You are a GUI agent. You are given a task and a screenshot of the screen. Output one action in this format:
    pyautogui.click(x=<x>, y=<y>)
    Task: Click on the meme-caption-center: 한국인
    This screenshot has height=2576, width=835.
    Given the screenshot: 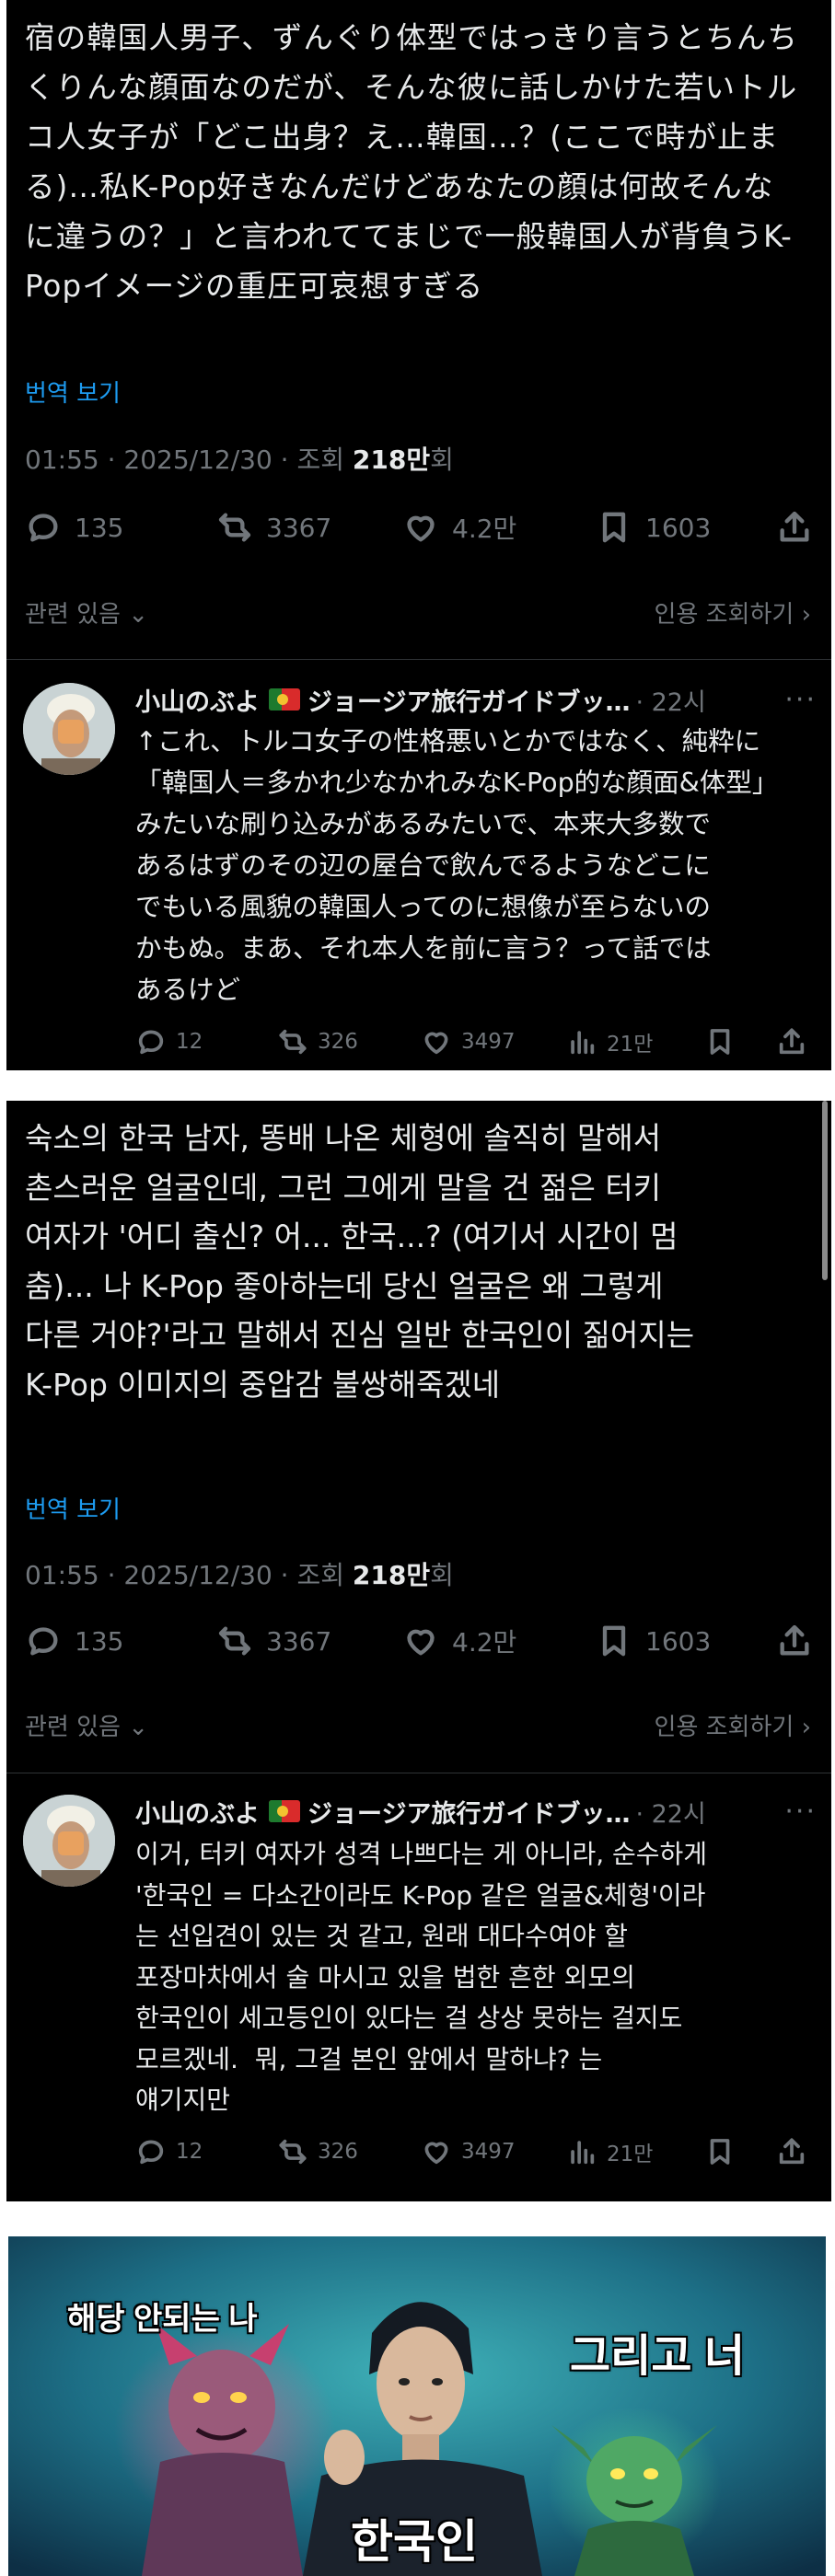 What is the action you would take?
    pyautogui.click(x=414, y=2542)
    